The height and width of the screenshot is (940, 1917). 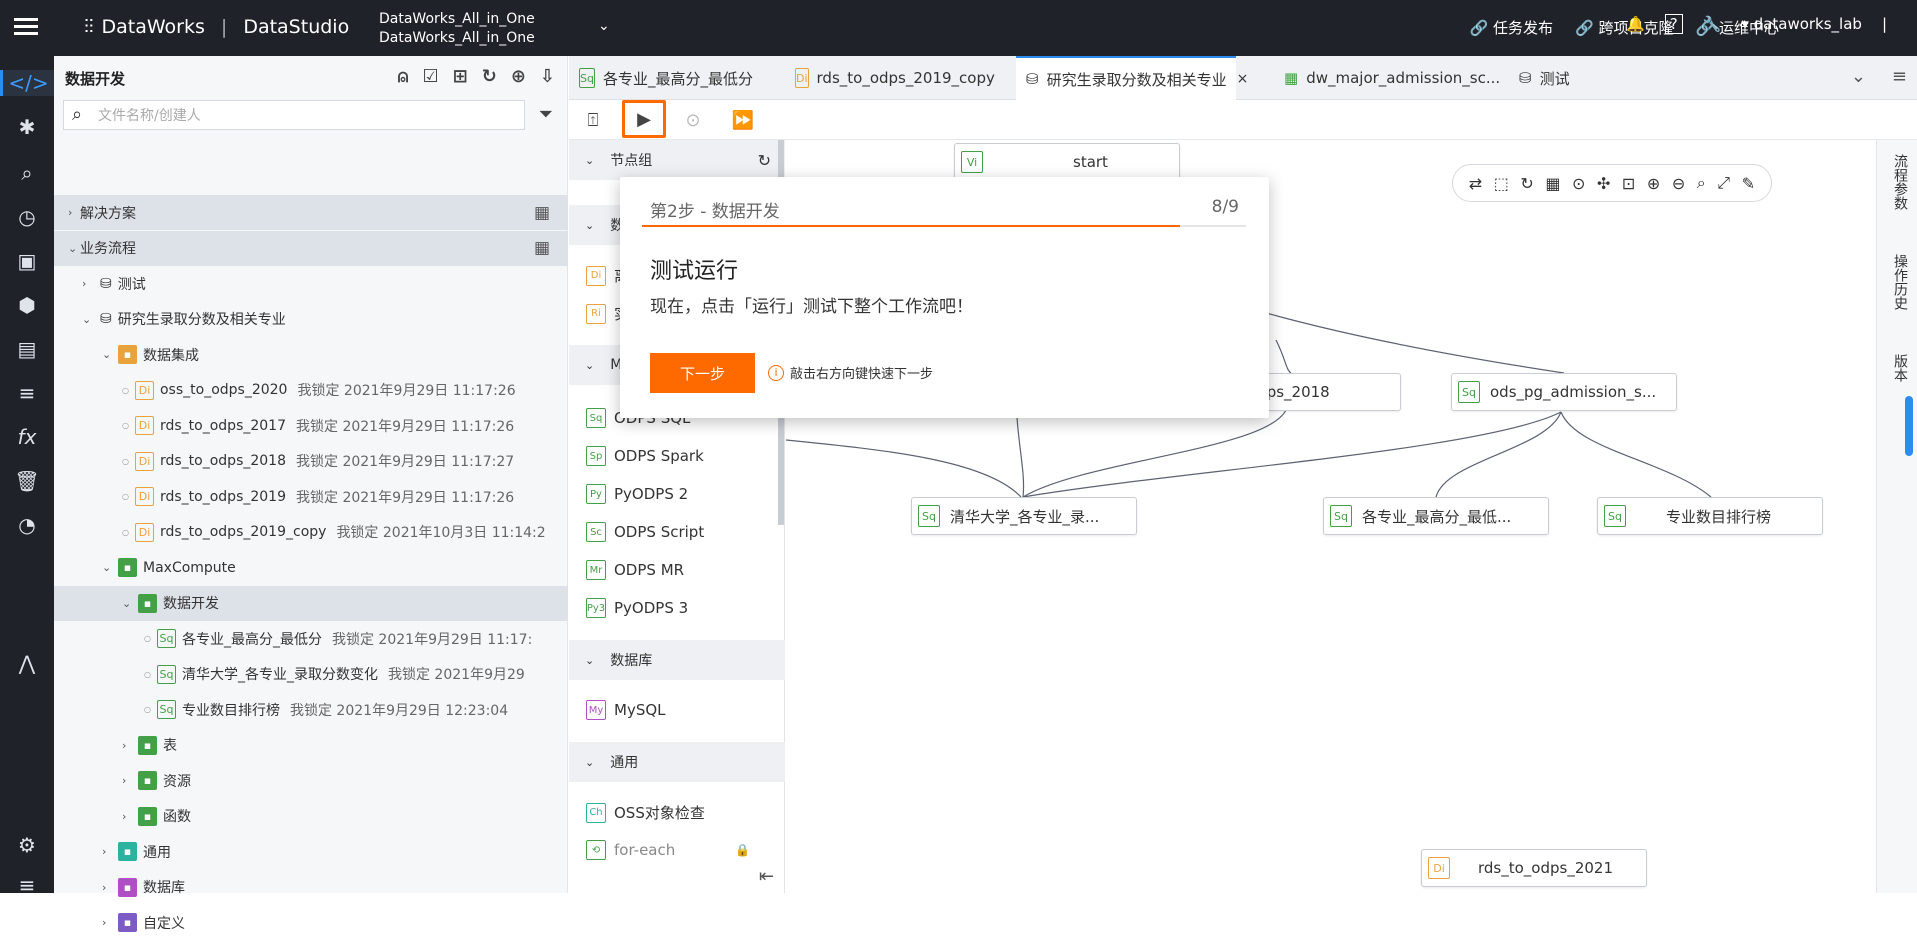 What do you see at coordinates (27, 393) in the screenshot?
I see `list-icon: ≡` at bounding box center [27, 393].